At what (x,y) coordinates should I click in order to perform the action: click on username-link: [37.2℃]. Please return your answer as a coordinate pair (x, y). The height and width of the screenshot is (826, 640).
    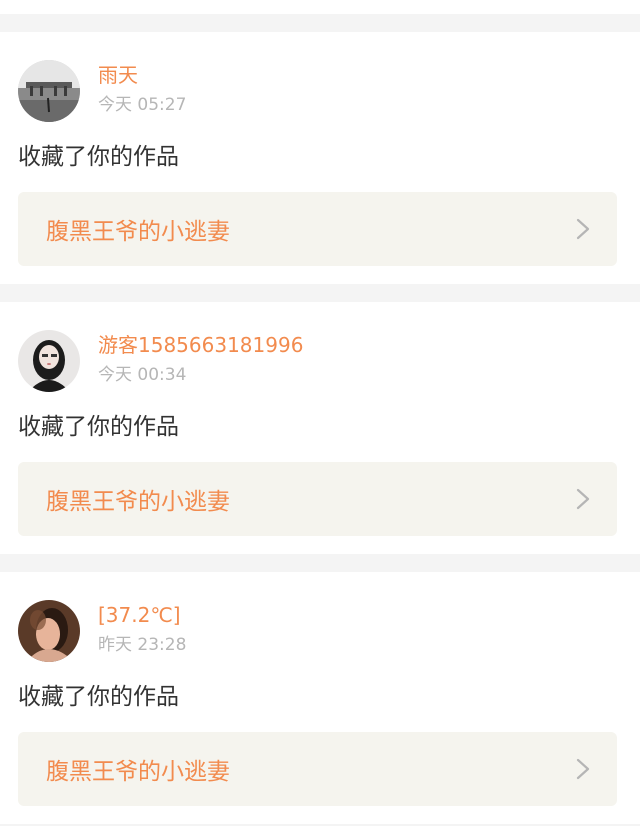
    Looking at the image, I should click on (142, 615).